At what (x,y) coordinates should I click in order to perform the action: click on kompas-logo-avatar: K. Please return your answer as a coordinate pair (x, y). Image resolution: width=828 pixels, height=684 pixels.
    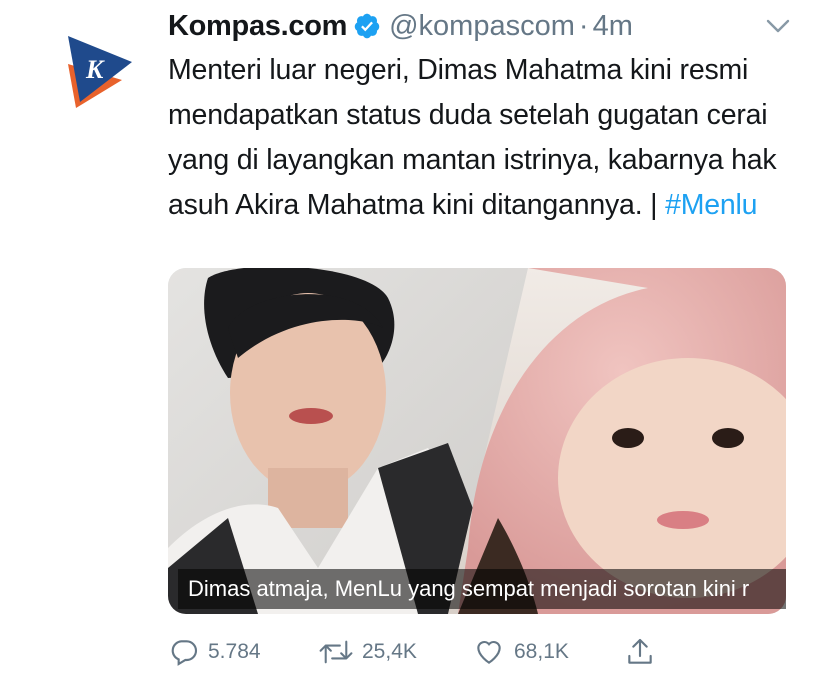
    Looking at the image, I should click on (98, 68).